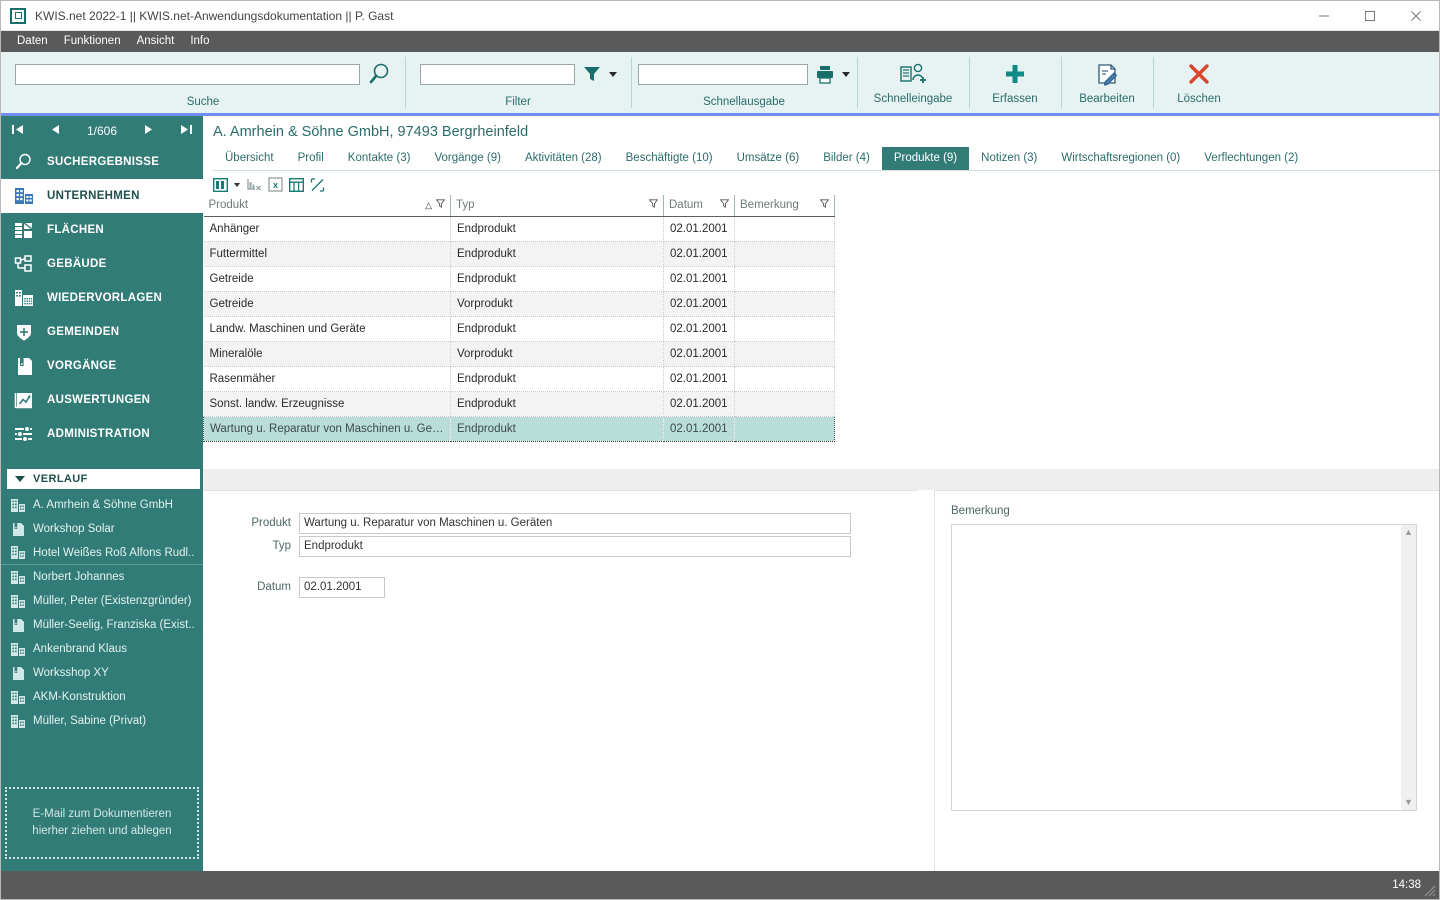 This screenshot has height=900, width=1440. Describe the element at coordinates (220, 185) in the screenshot. I see `columns-icon` at that location.